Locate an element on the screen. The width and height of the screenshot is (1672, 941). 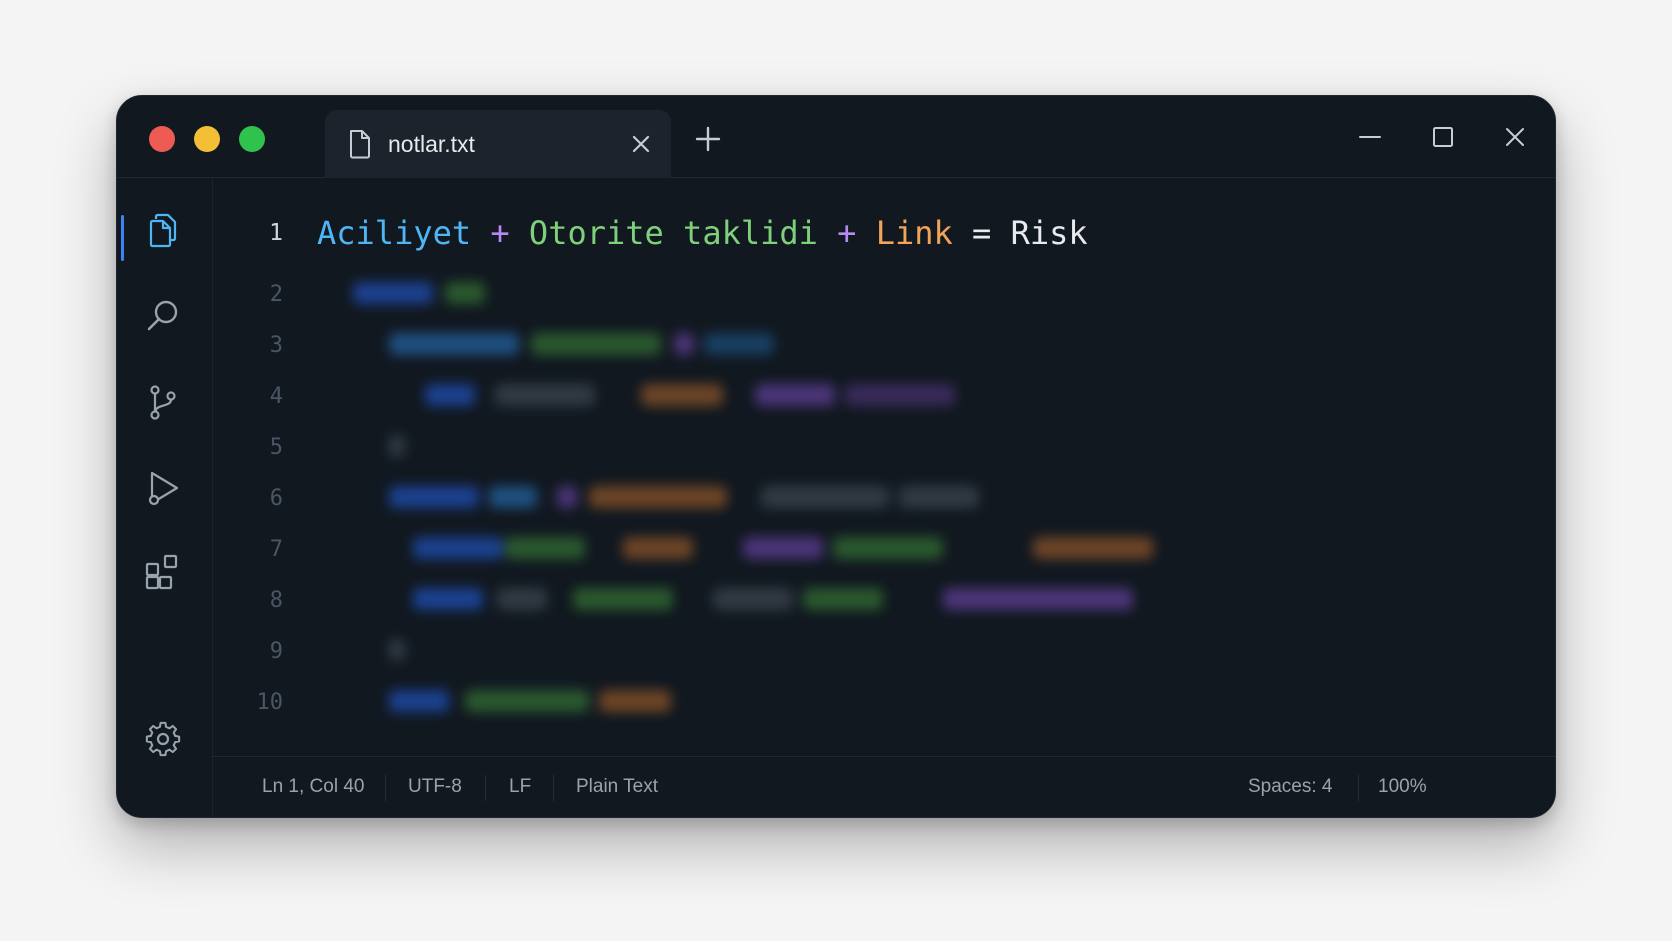
close-icon is located at coordinates (1515, 137).